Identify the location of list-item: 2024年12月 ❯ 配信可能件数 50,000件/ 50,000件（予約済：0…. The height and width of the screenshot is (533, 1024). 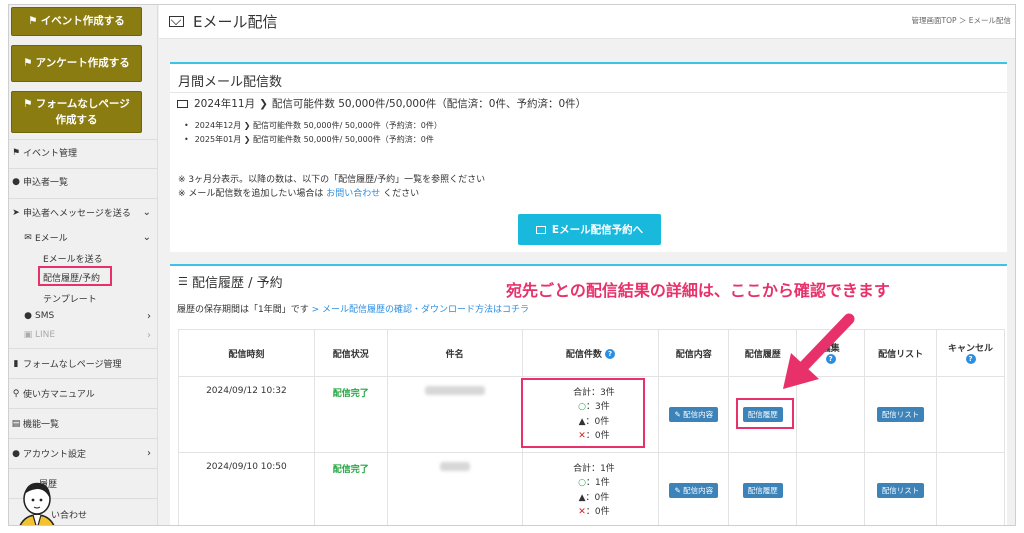
(313, 125).